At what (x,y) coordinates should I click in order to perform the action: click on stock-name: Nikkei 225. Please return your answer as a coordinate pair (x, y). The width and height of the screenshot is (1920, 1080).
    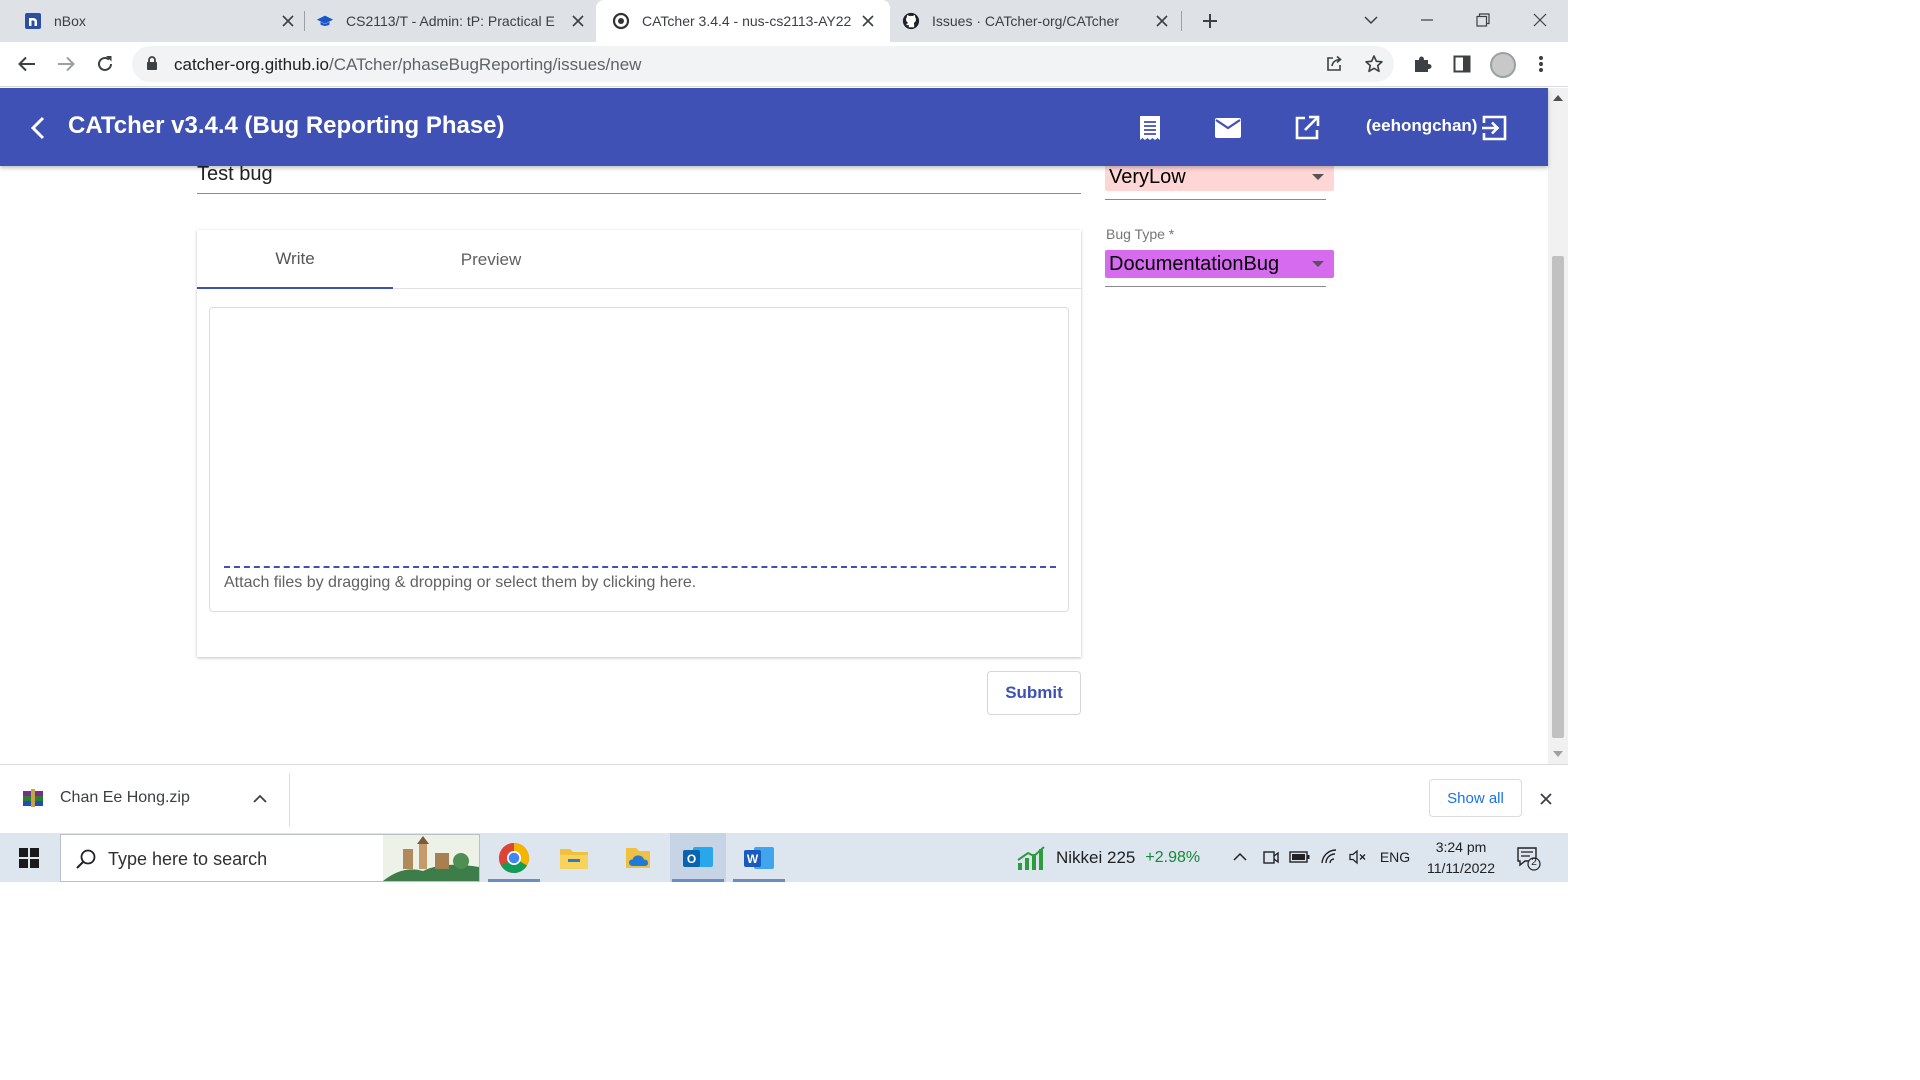
    Looking at the image, I should click on (1096, 857).